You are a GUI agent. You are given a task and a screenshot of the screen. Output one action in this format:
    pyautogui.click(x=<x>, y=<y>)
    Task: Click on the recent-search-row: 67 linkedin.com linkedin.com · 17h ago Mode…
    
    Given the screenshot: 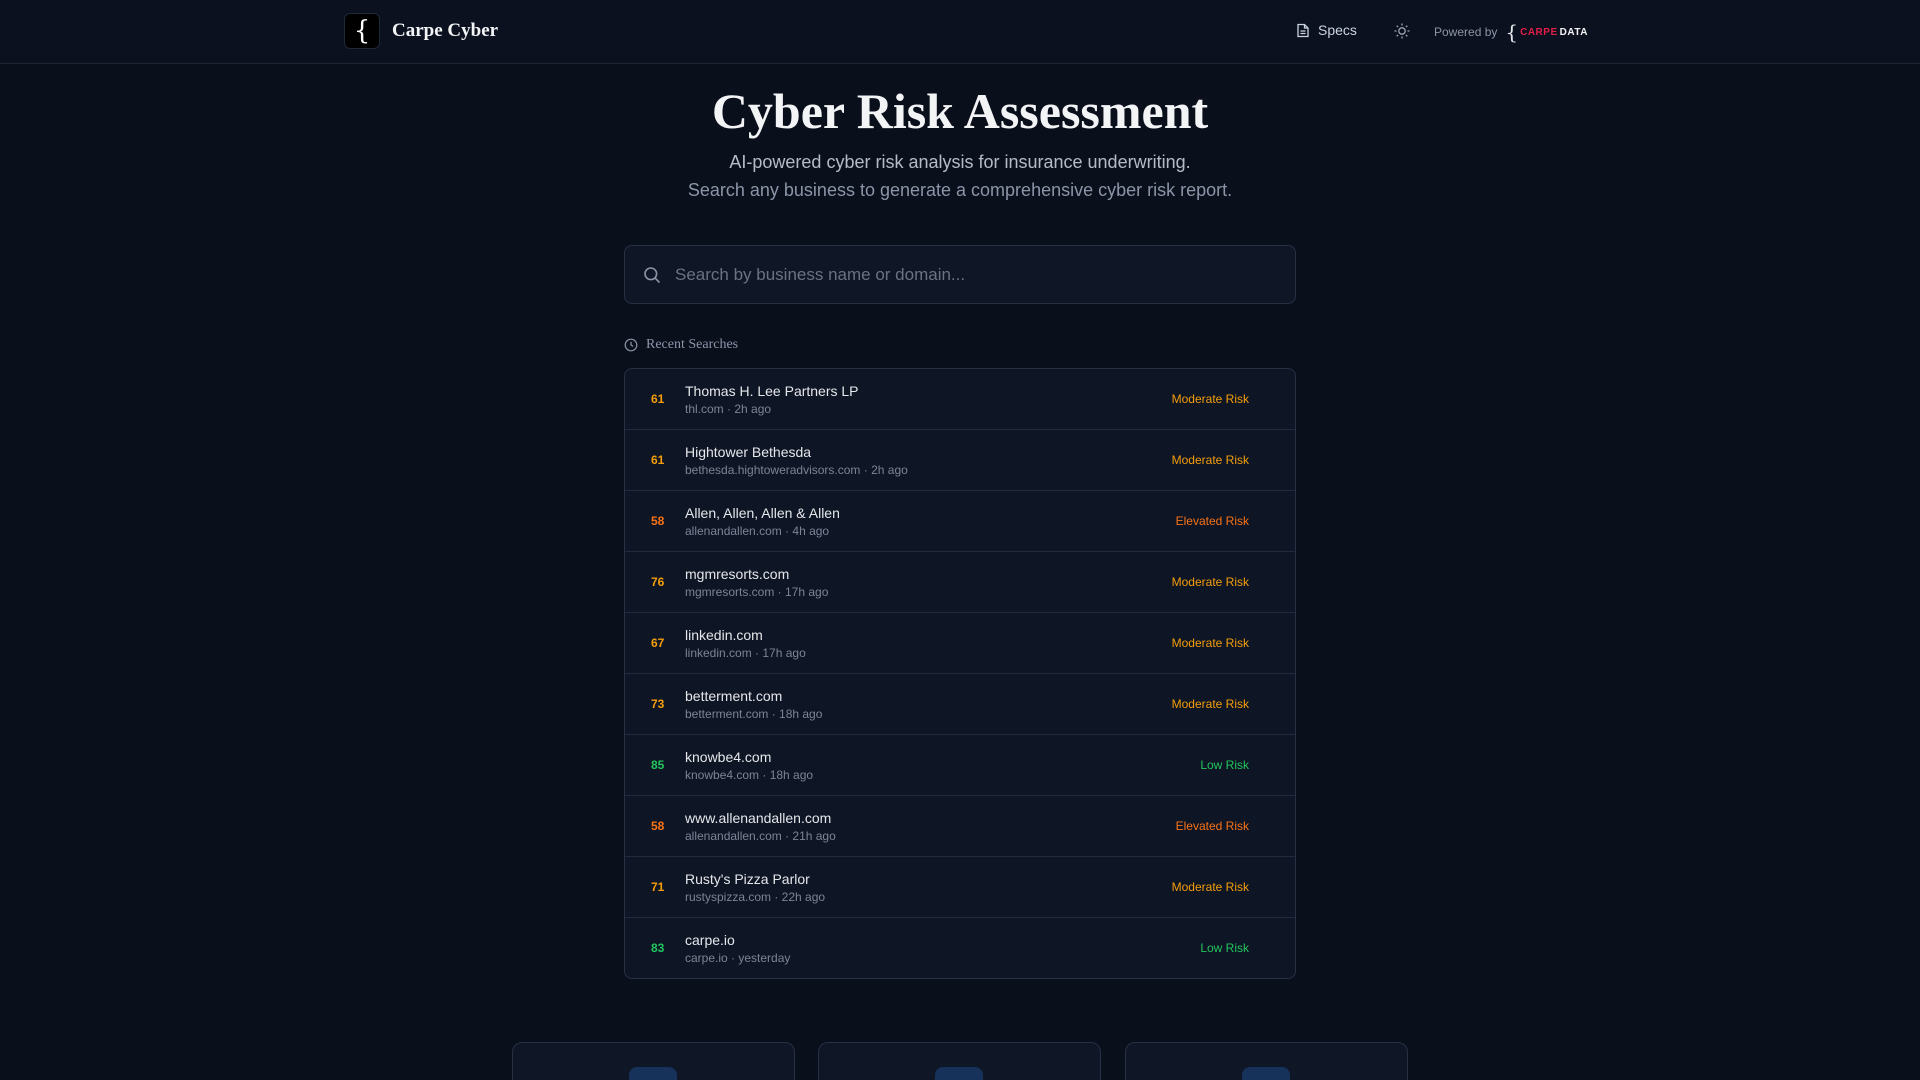 What is the action you would take?
    pyautogui.click(x=960, y=643)
    